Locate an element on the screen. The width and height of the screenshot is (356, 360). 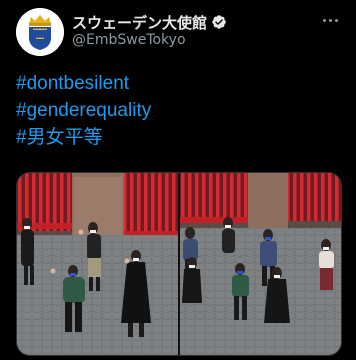
display-name: スウェーデン大使館 is located at coordinates (139, 22).